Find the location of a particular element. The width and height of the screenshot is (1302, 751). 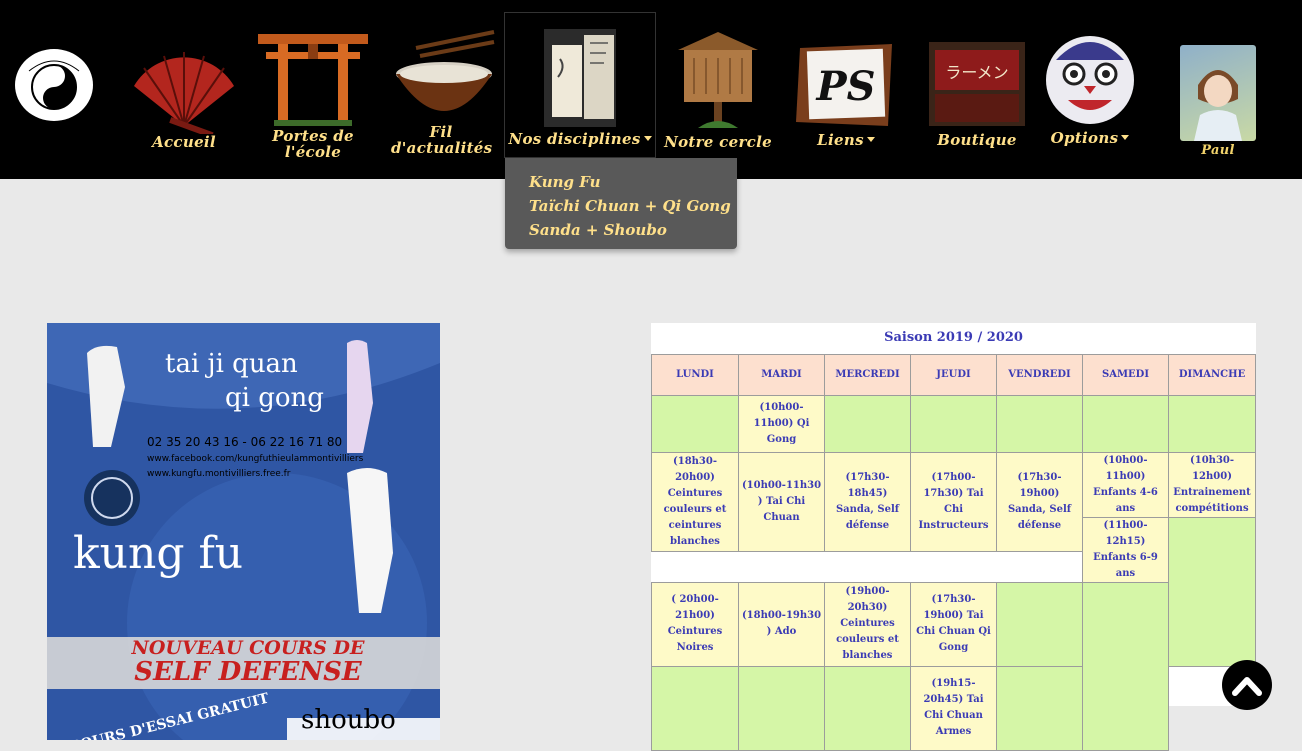

poster-shoubo: shoubo is located at coordinates (348, 720).